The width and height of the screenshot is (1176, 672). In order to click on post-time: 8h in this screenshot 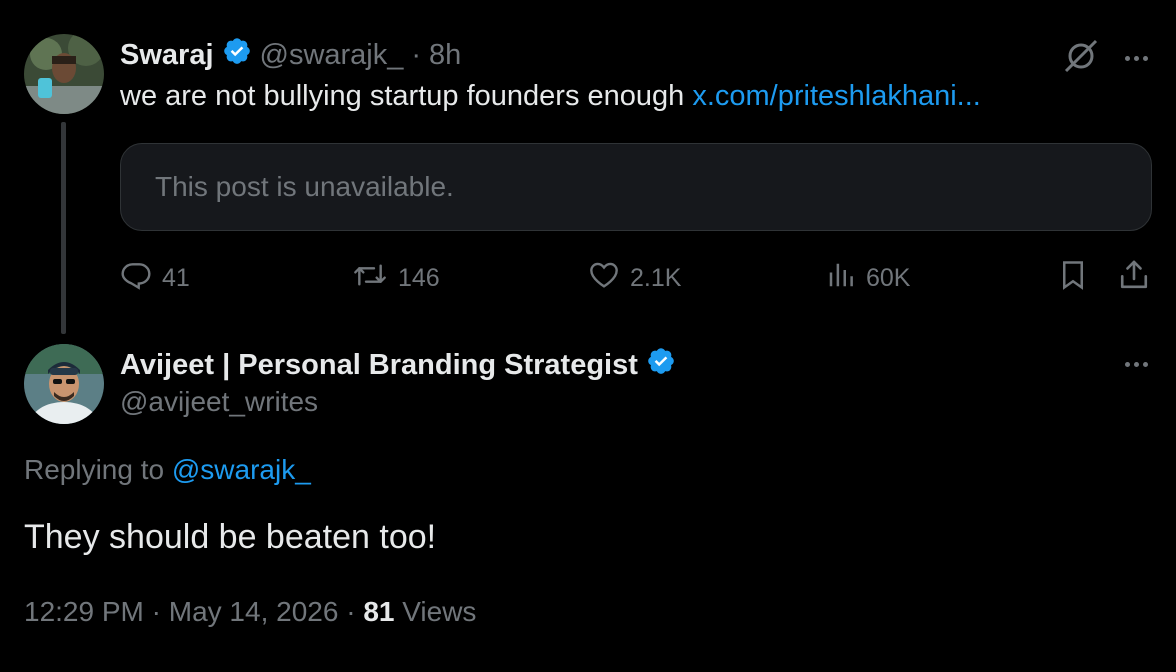, I will do `click(445, 55)`.